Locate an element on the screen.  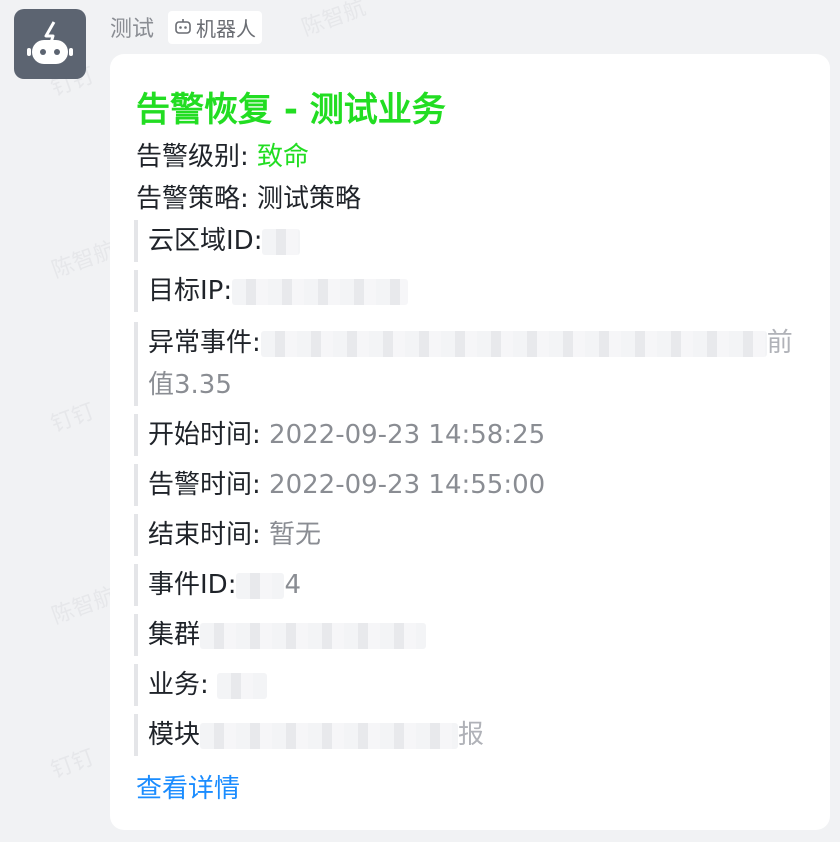
field-row-anomaly-event: 异常事件: 前 值3.35 is located at coordinates (464, 364).